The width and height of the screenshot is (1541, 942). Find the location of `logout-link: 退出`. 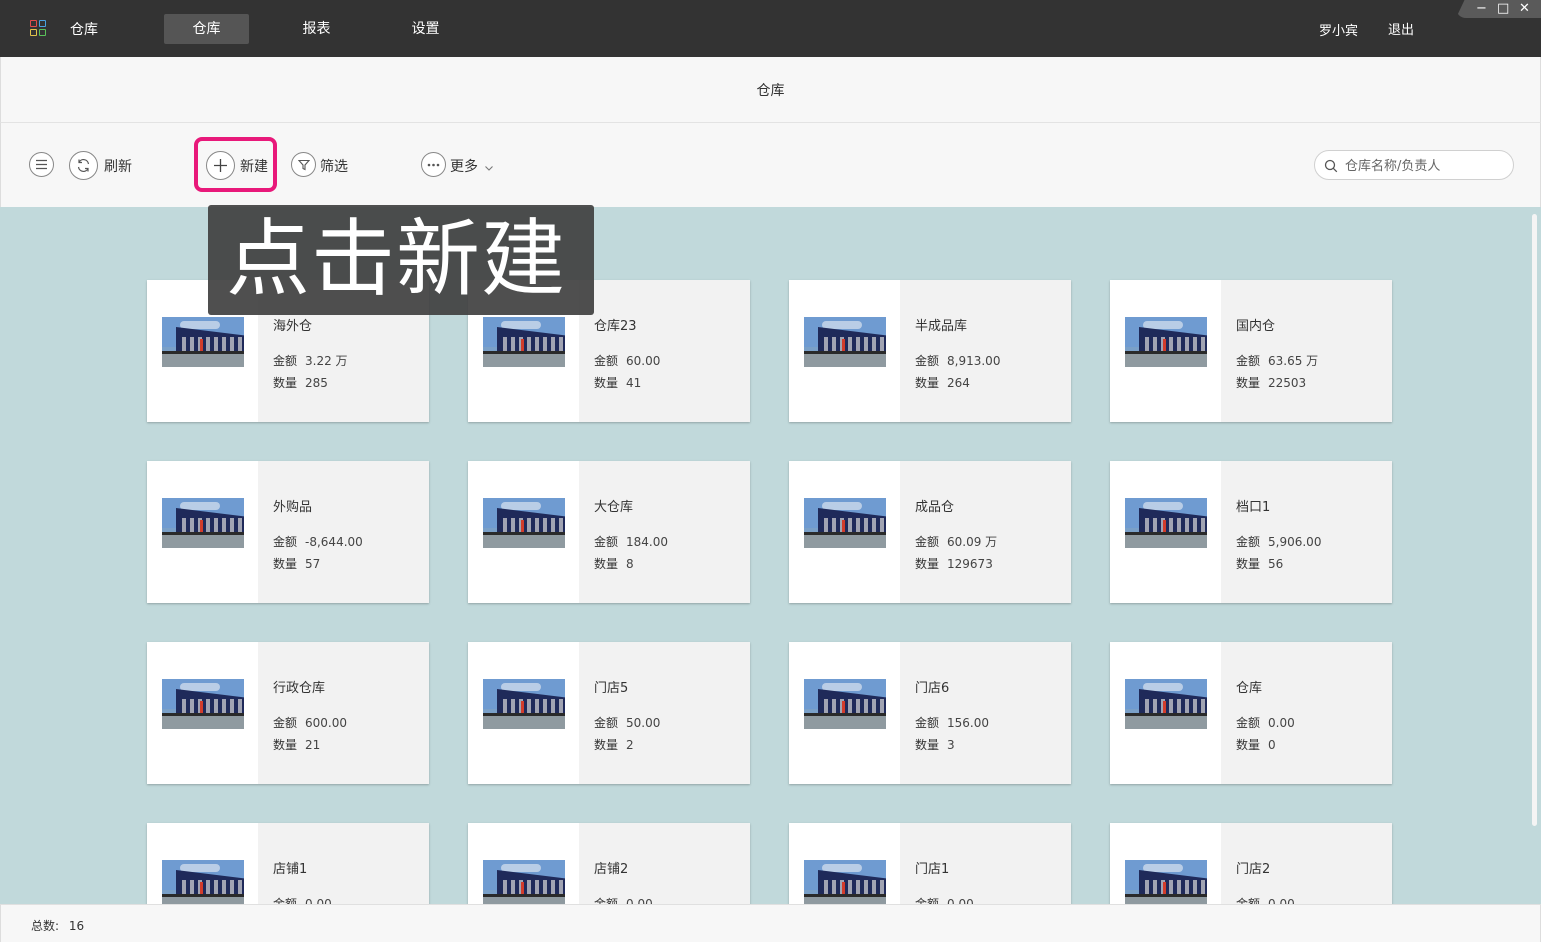

logout-link: 退出 is located at coordinates (1401, 28).